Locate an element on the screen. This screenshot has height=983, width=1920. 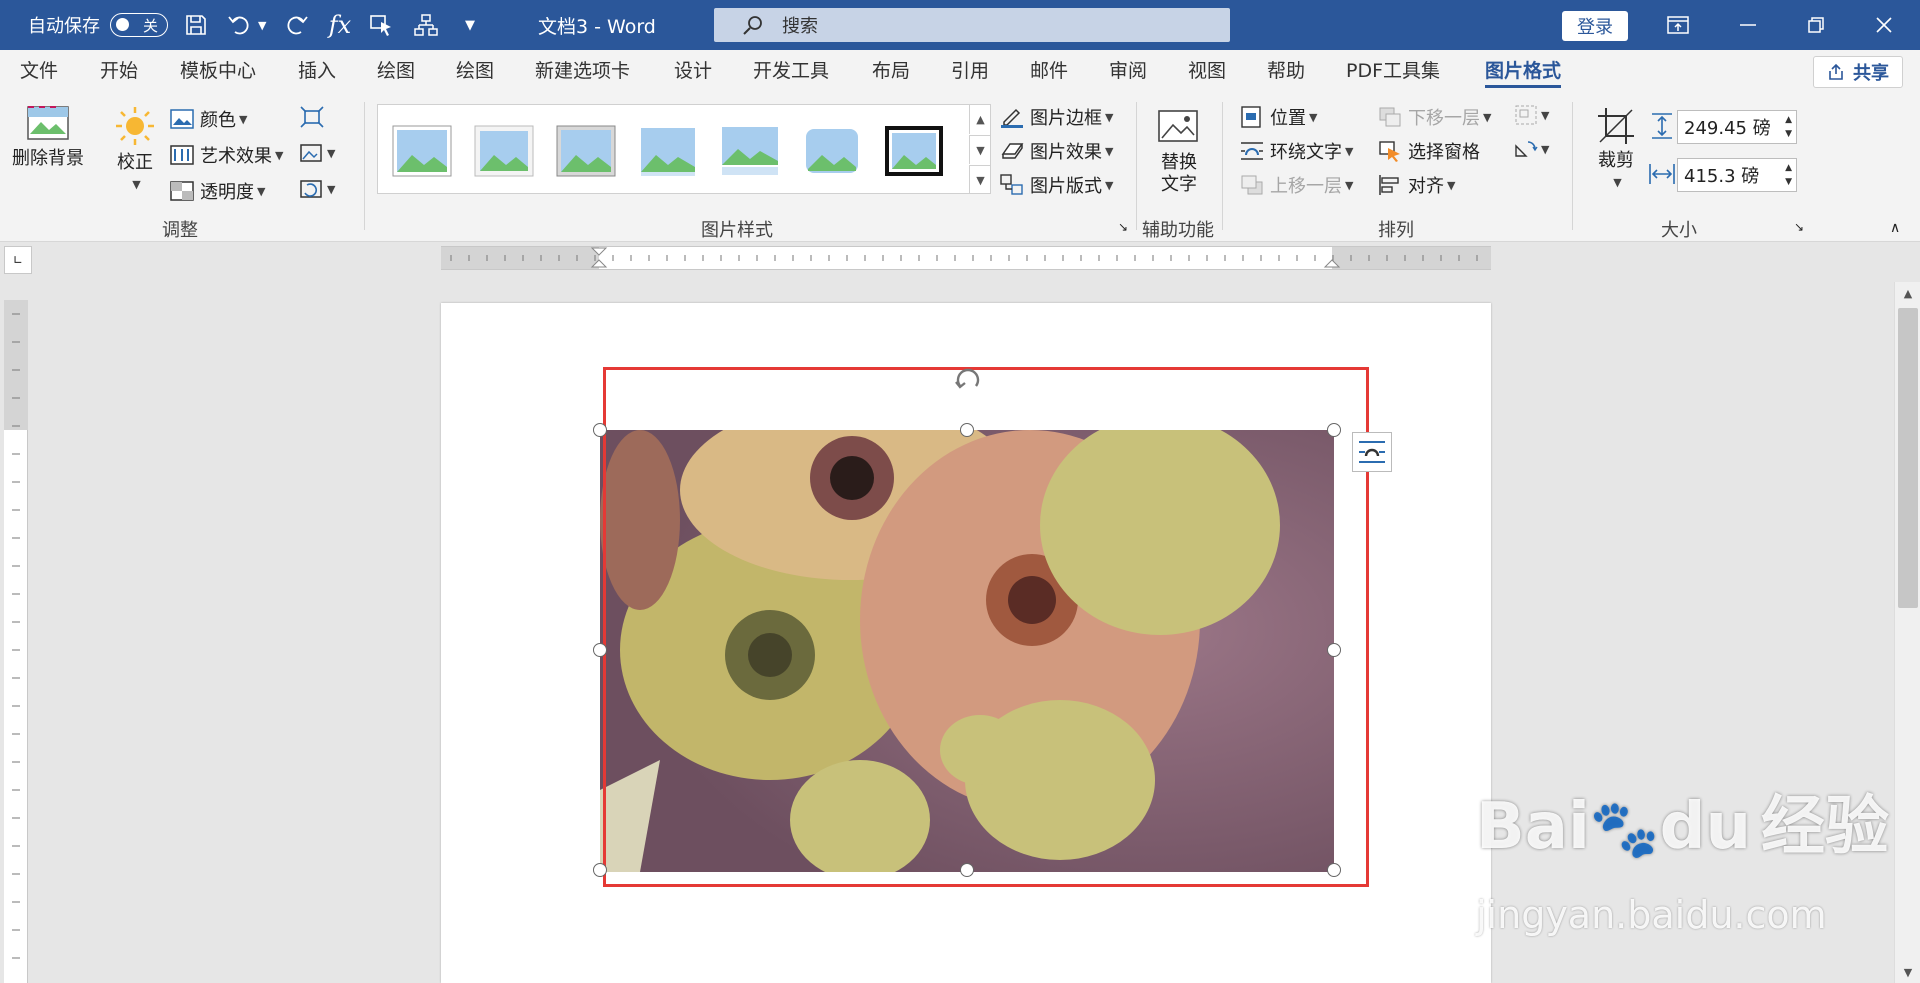
tab-file: 文件 is located at coordinates (39, 71).